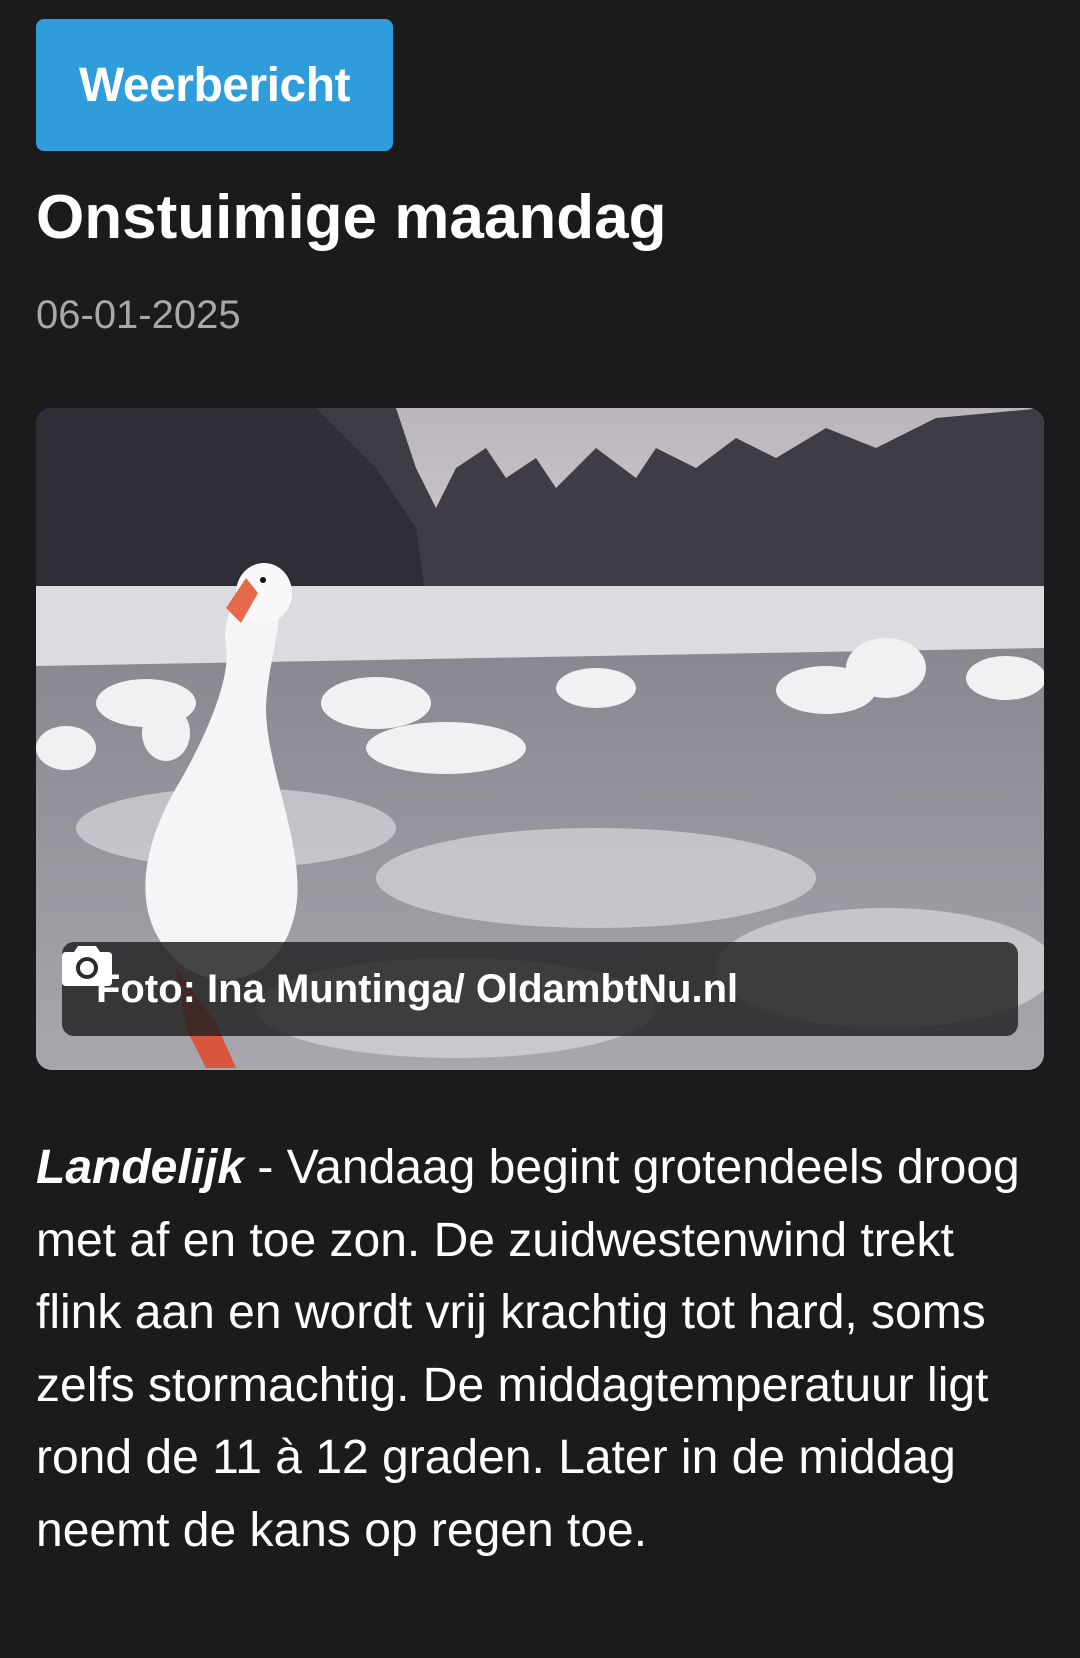  What do you see at coordinates (138, 315) in the screenshot?
I see `article-date: 06-01-2025` at bounding box center [138, 315].